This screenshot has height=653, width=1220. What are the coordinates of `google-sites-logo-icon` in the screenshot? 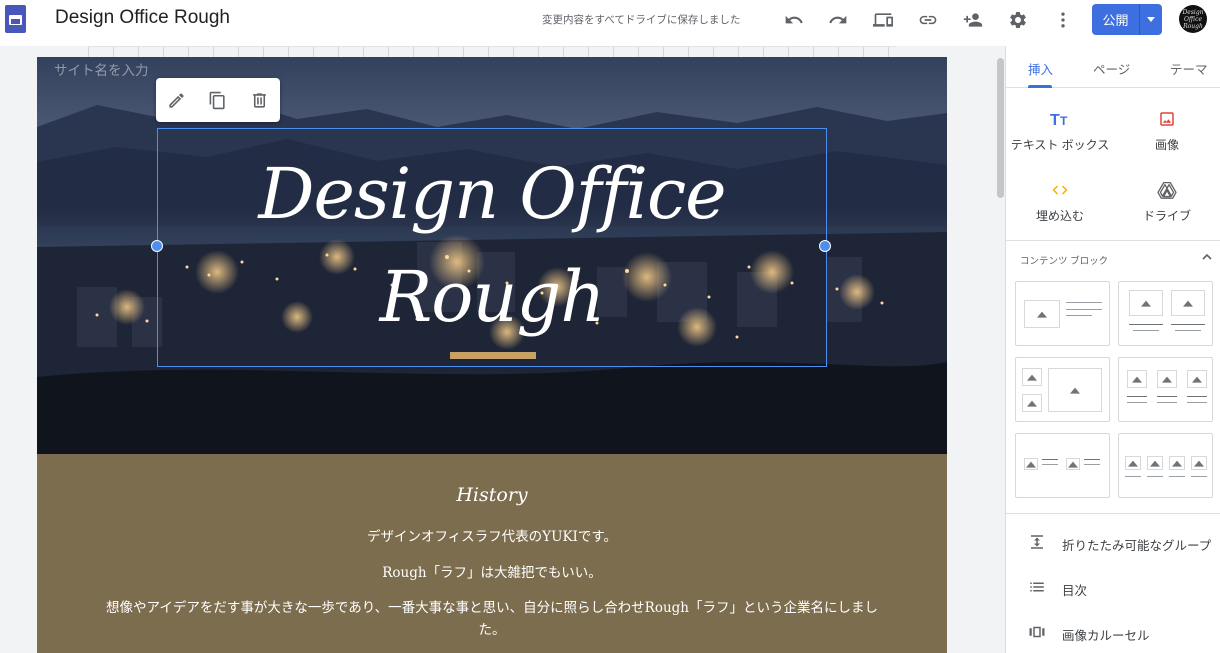 It's located at (15, 19).